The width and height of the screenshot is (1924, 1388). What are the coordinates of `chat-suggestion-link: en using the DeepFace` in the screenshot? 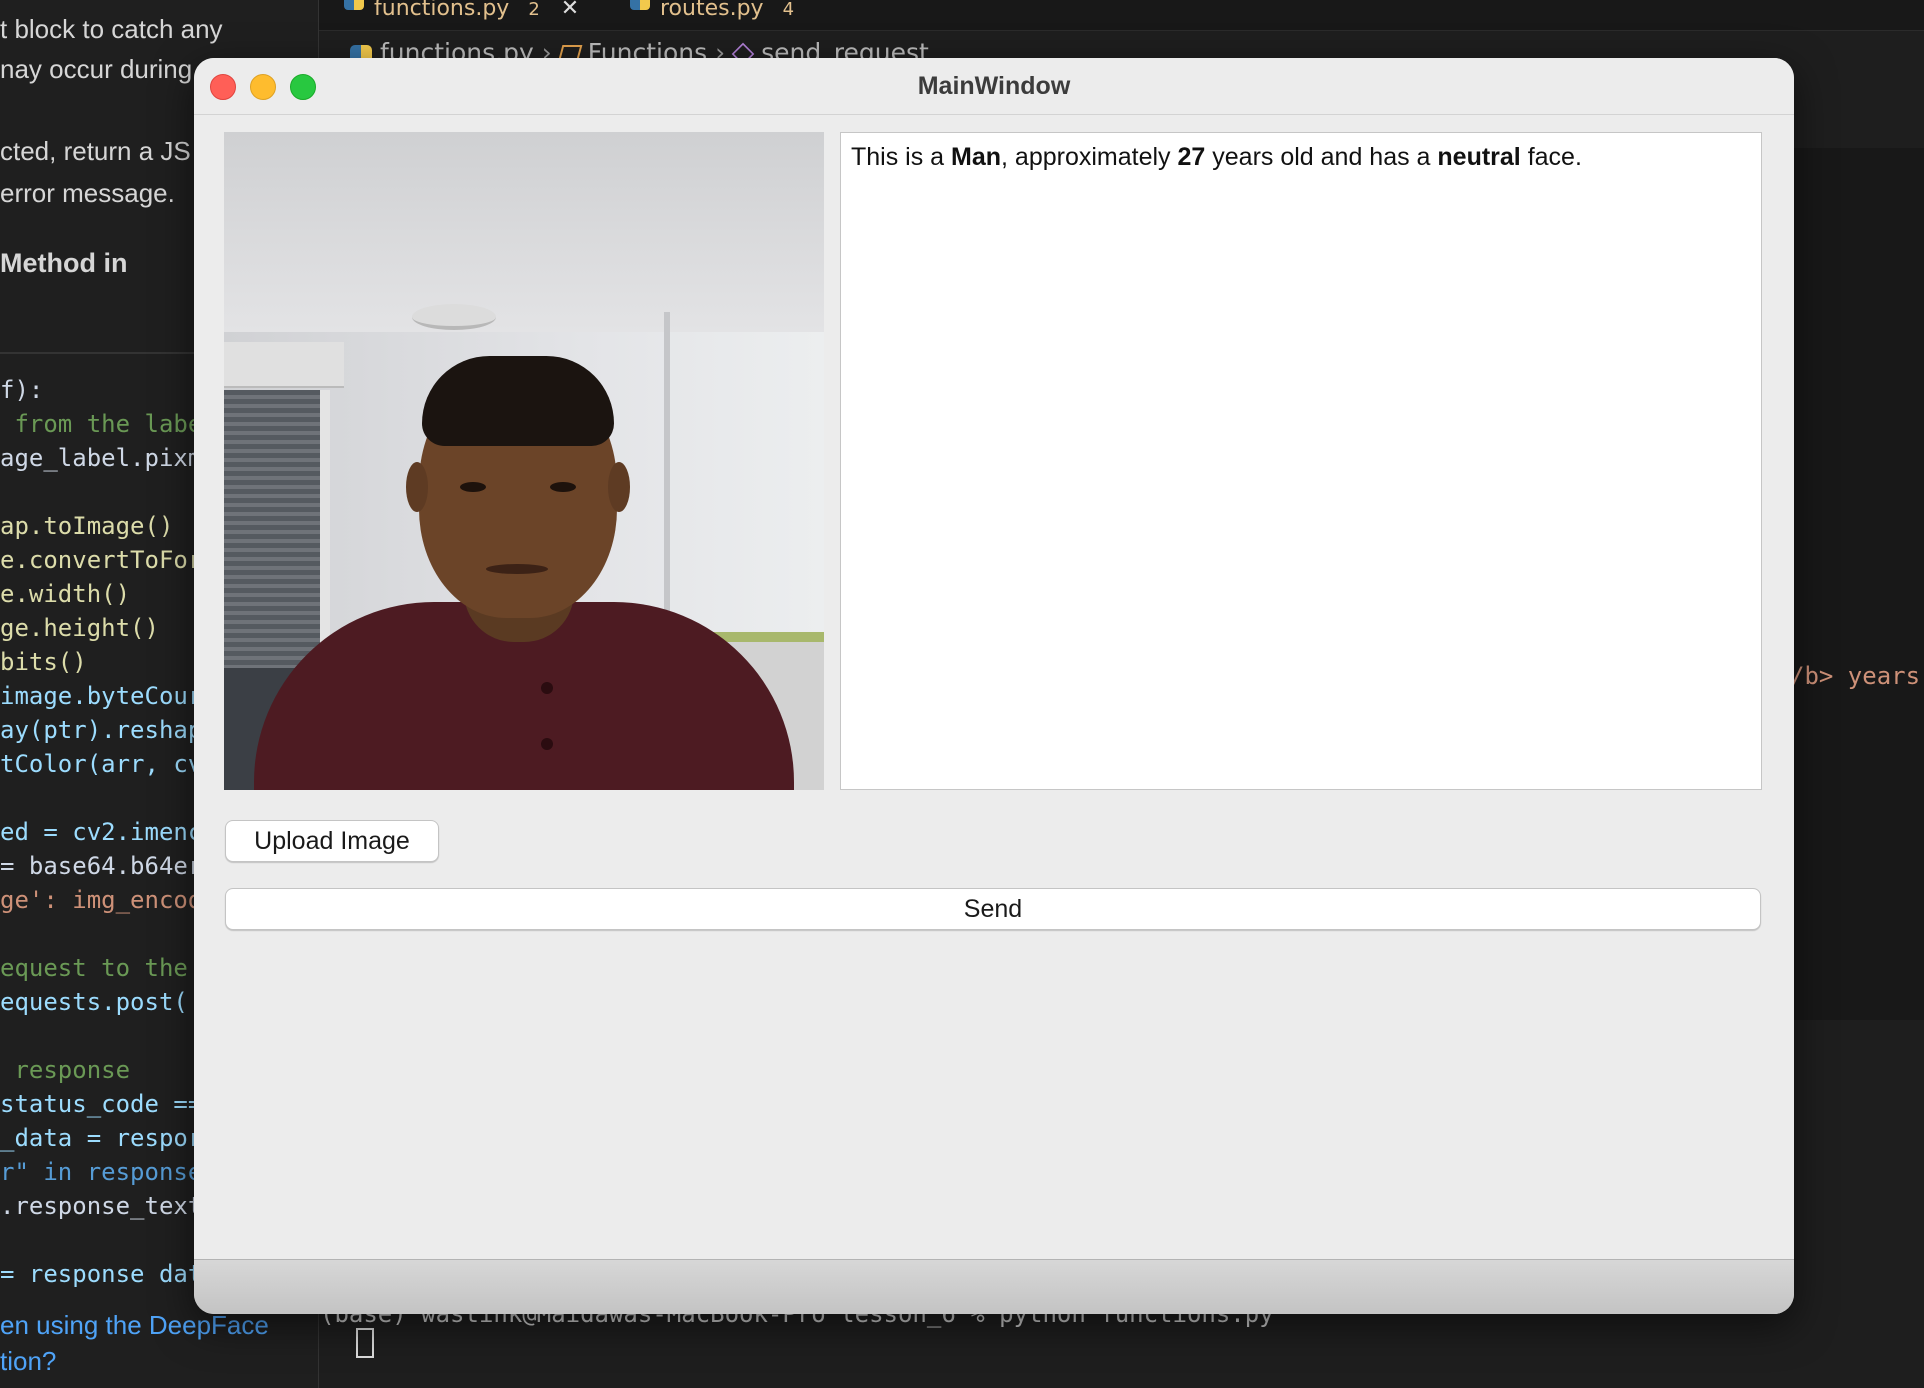 It's located at (134, 1325).